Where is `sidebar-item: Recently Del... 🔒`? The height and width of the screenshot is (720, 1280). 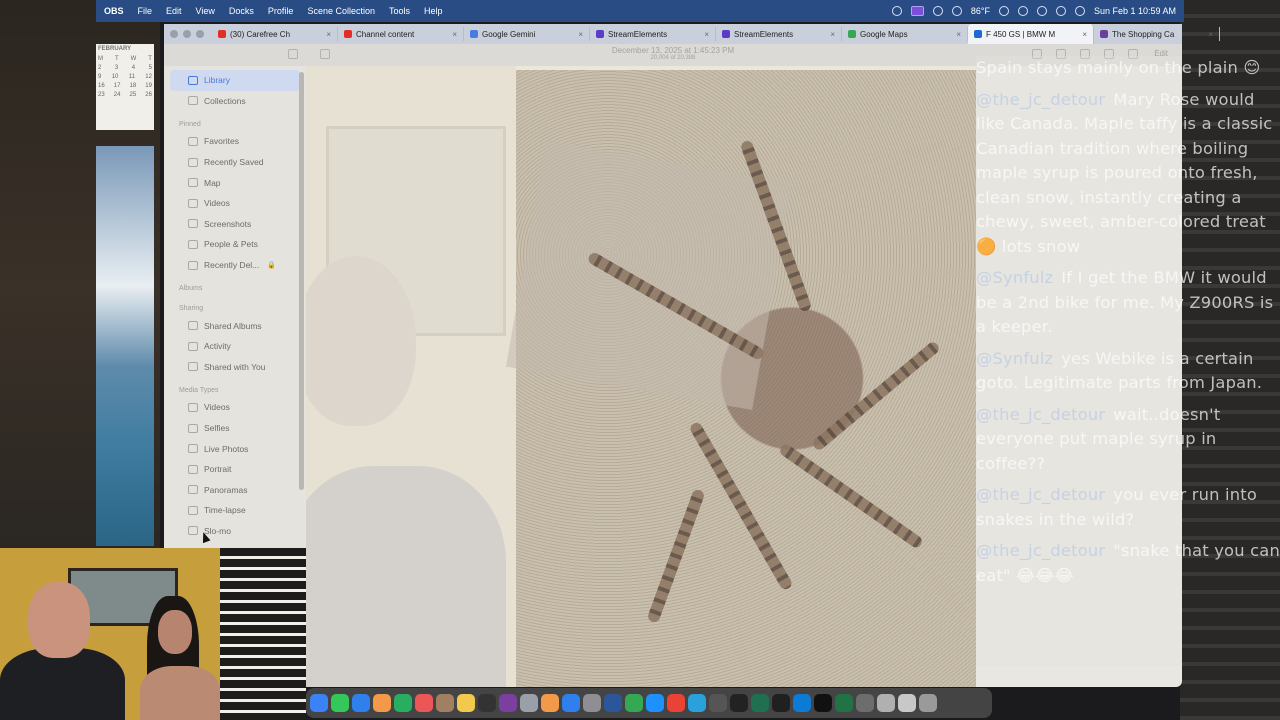
sidebar-item: Recently Del... 🔒 is located at coordinates (235, 265).